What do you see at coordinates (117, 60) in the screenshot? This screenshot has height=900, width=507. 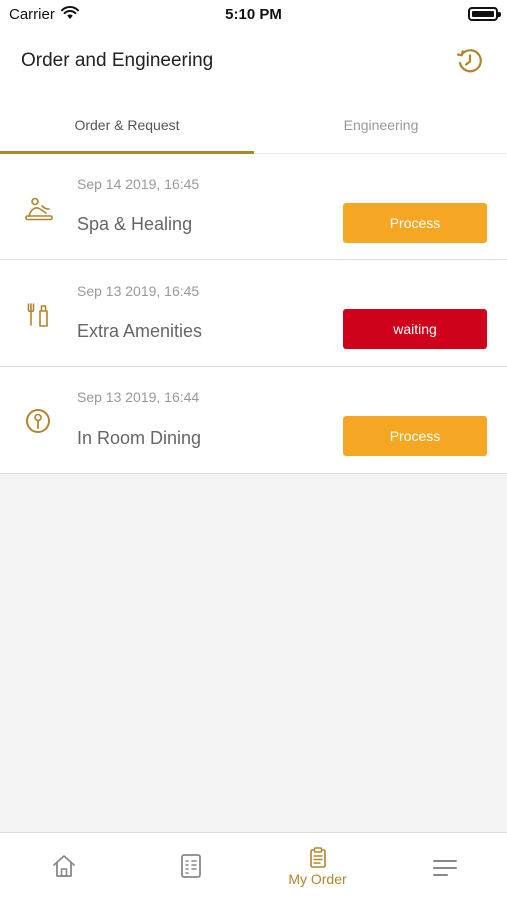 I see `page-title: Order and Engineering` at bounding box center [117, 60].